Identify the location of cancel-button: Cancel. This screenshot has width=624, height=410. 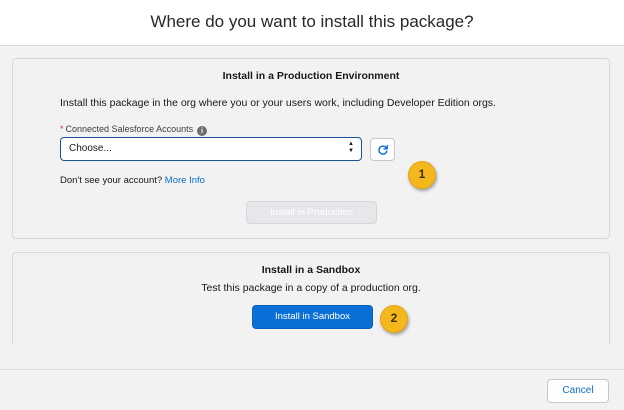
(578, 391).